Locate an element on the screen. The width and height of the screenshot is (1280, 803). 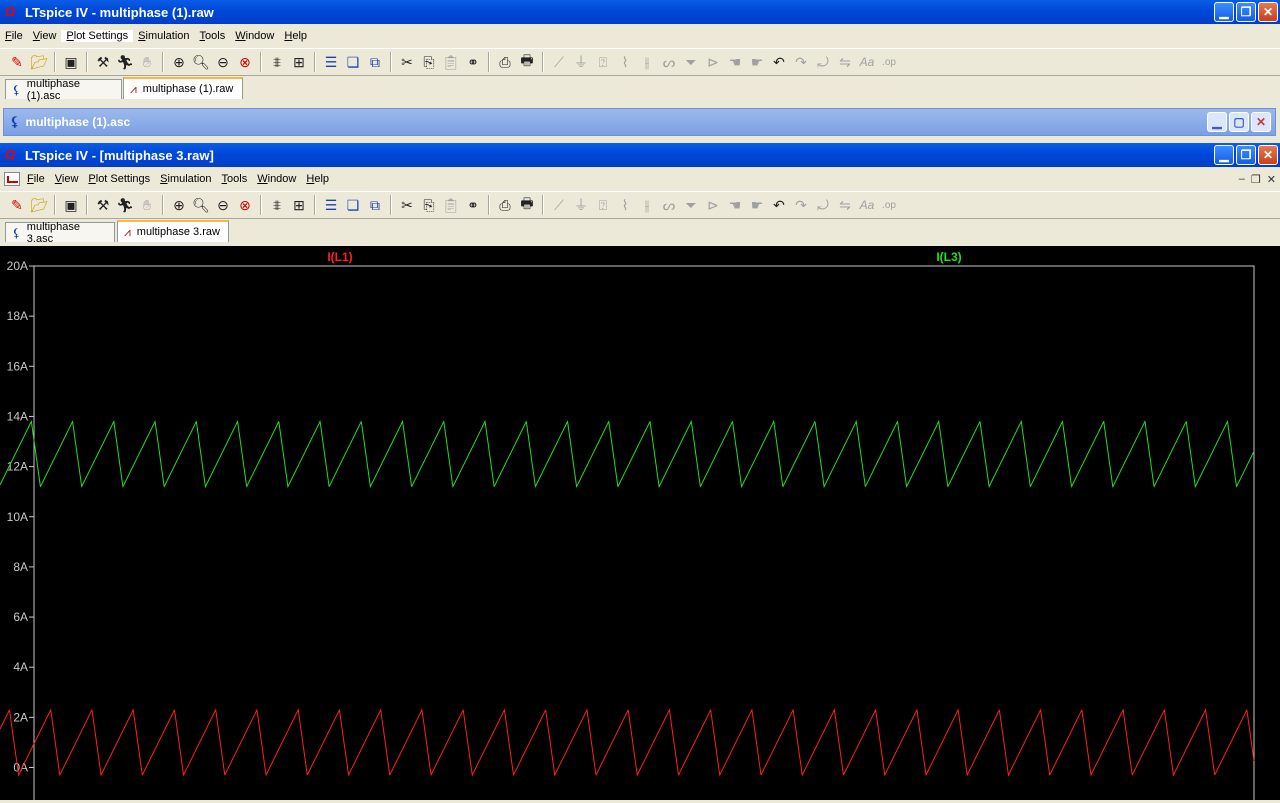
move-icon: ☚ is located at coordinates (735, 62).